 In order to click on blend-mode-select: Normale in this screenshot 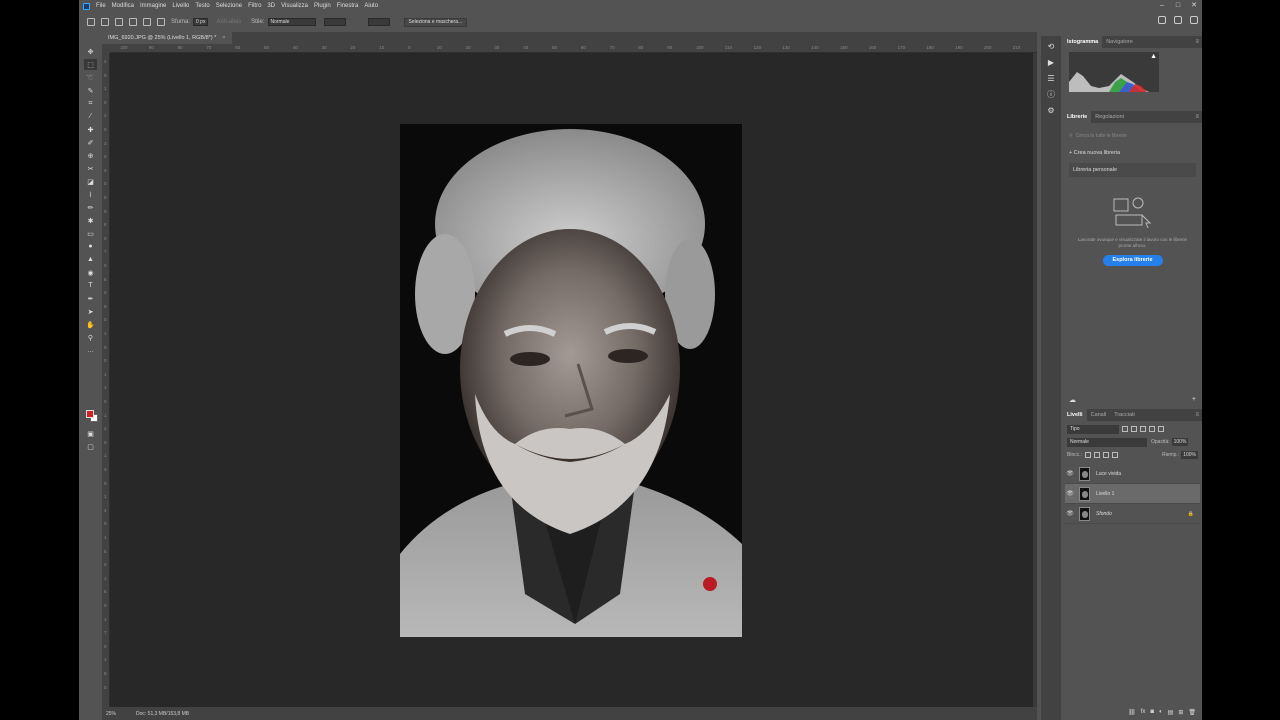, I will do `click(1107, 442)`.